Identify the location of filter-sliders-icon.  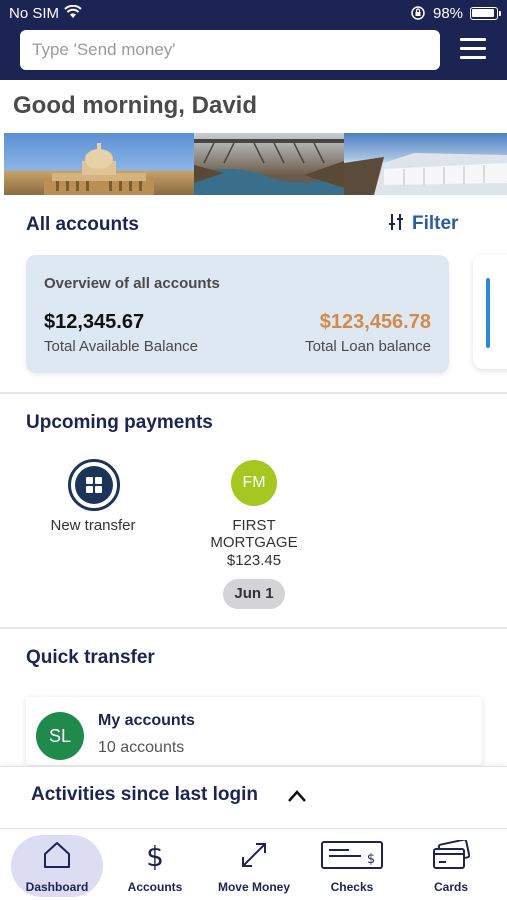
(396, 222).